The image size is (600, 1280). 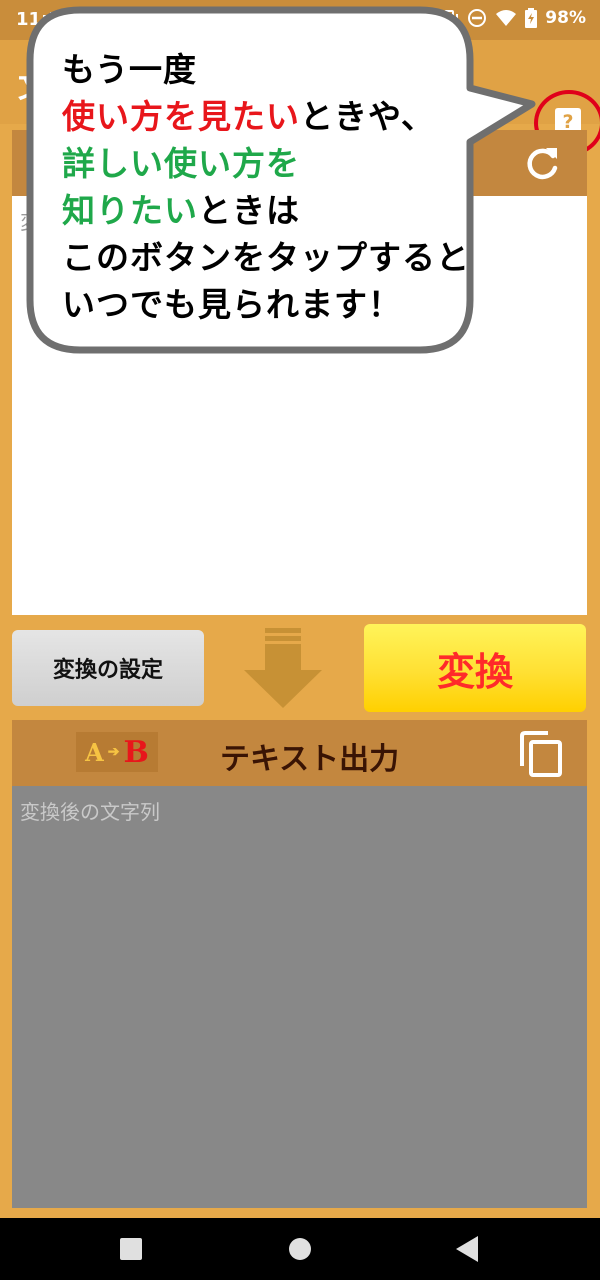 I want to click on home-icon, so click(x=300, y=1249).